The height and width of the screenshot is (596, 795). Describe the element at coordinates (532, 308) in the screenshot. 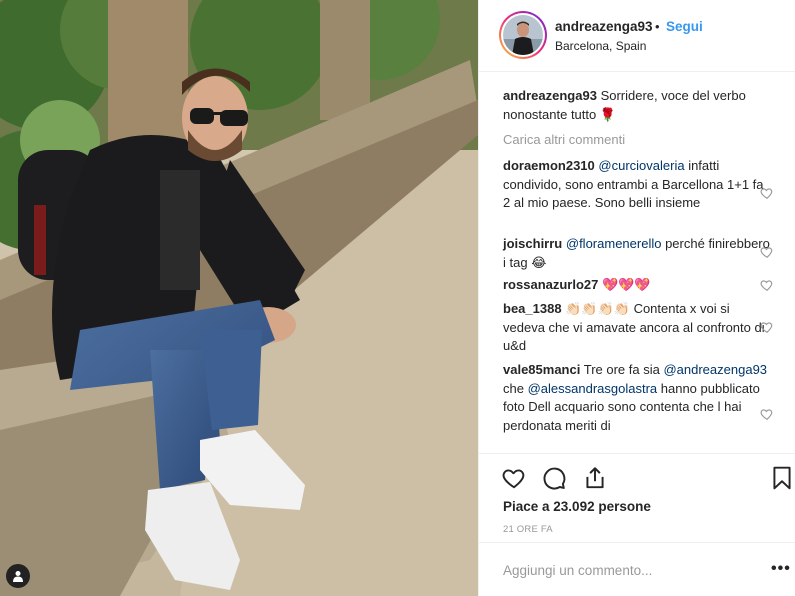

I see `comment-username: bea_1388` at that location.